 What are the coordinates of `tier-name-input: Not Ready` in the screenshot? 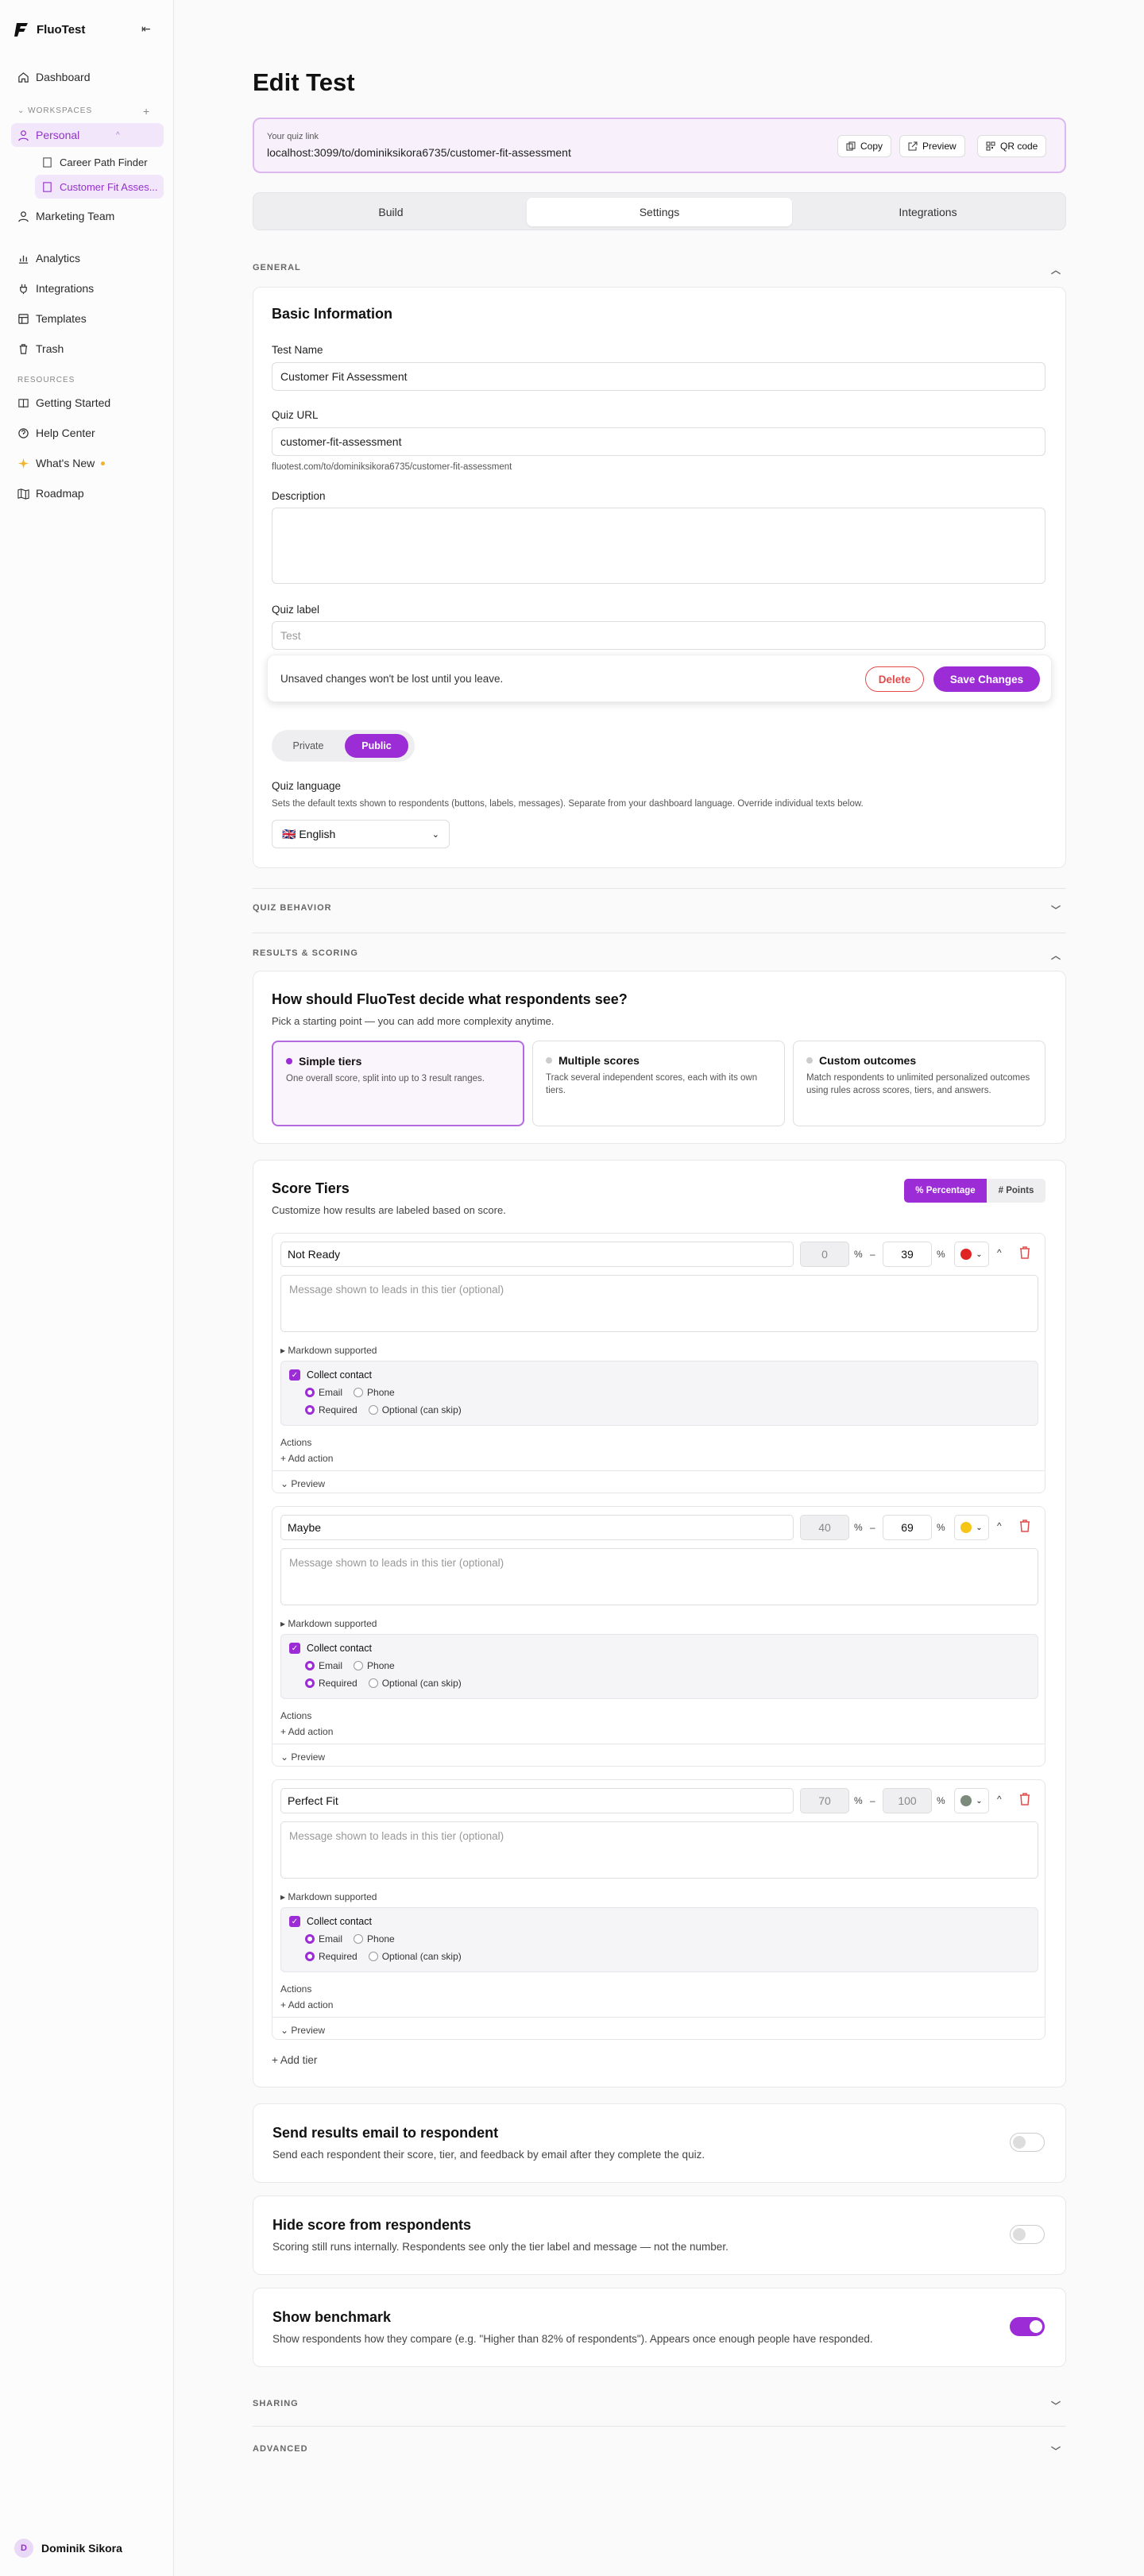 It's located at (537, 1254).